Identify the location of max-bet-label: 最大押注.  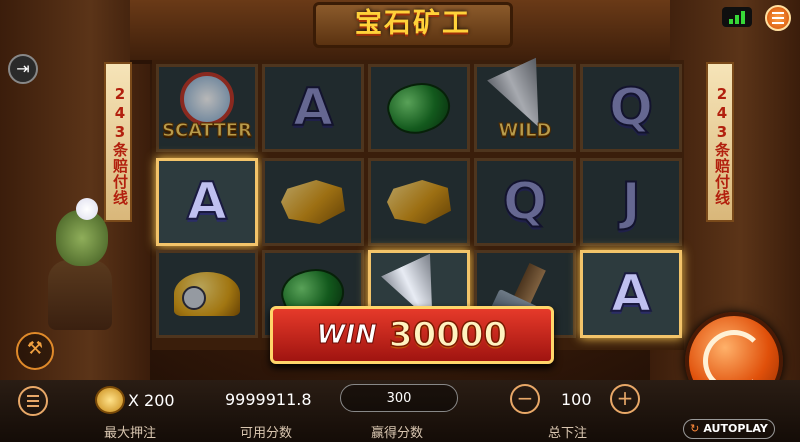
(130, 433).